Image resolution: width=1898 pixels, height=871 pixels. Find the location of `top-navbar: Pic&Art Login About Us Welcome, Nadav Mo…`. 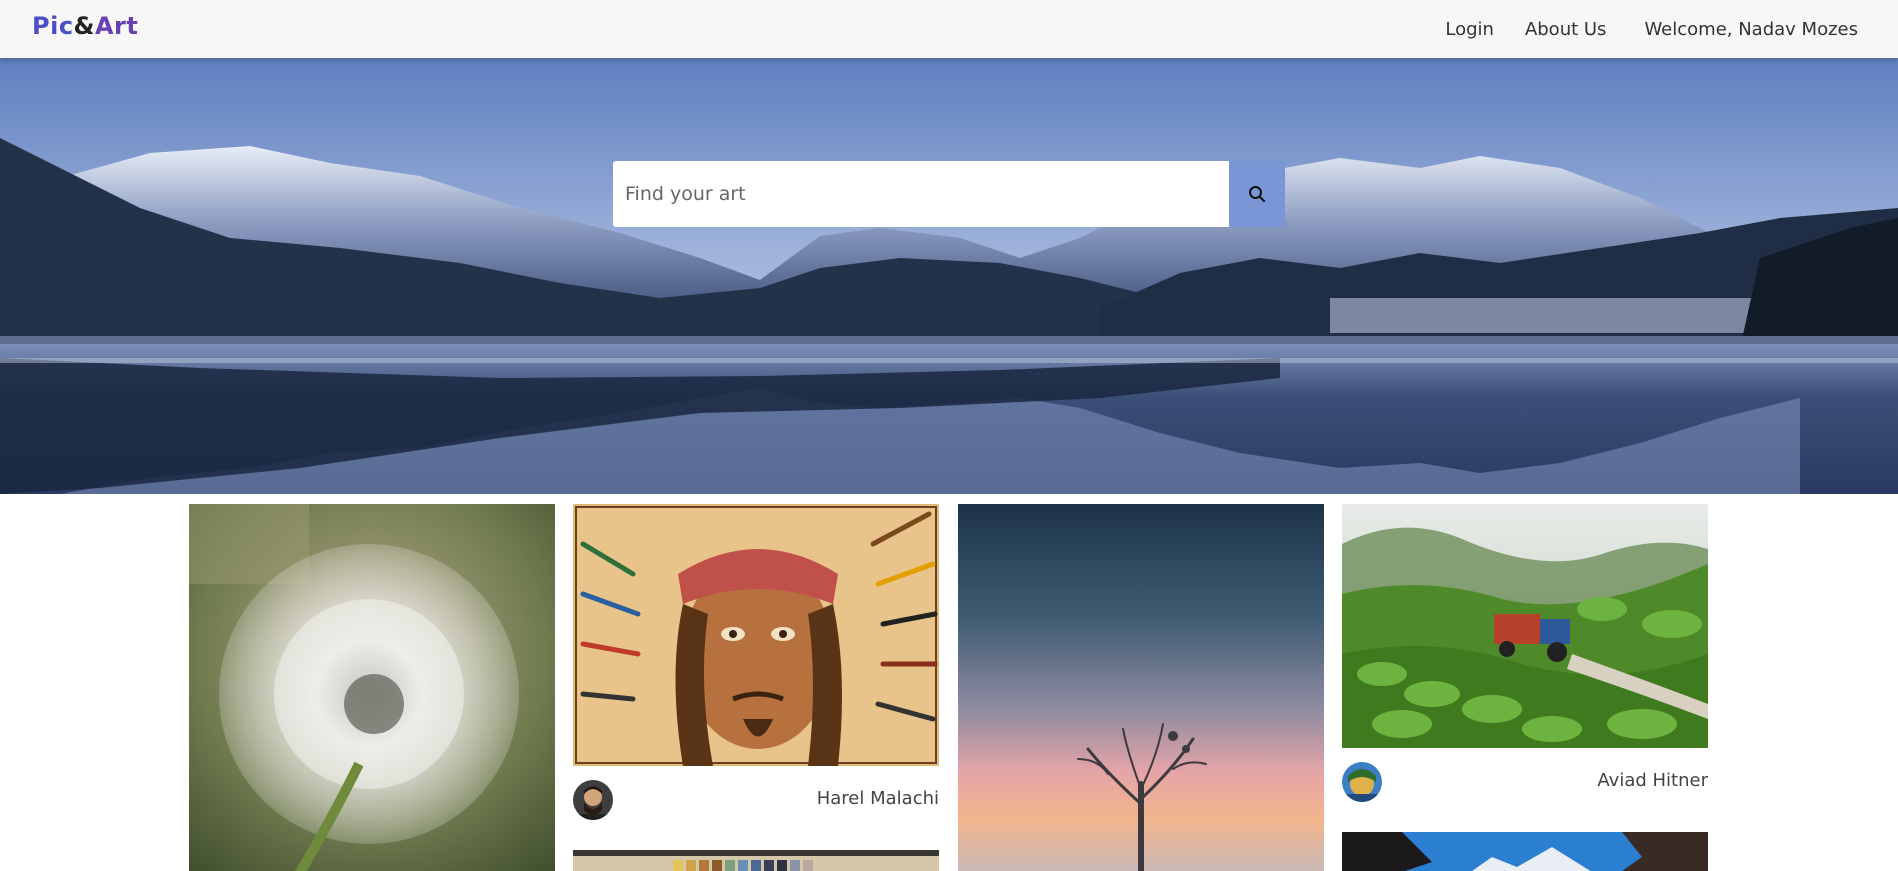

top-navbar: Pic&Art Login About Us Welcome, Nadav Mo… is located at coordinates (949, 29).